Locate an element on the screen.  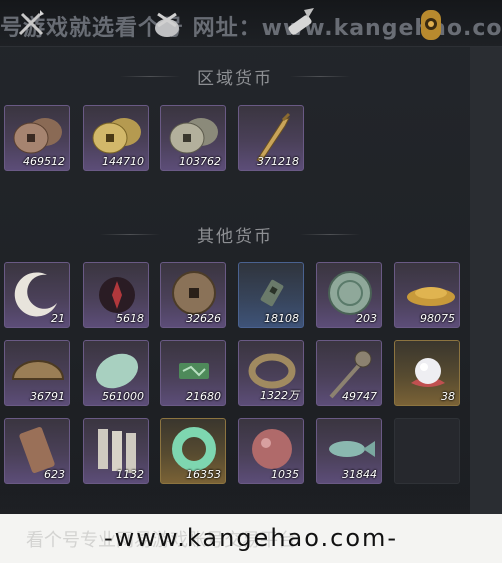
currency-count: 49747 is located at coordinates (359, 396).